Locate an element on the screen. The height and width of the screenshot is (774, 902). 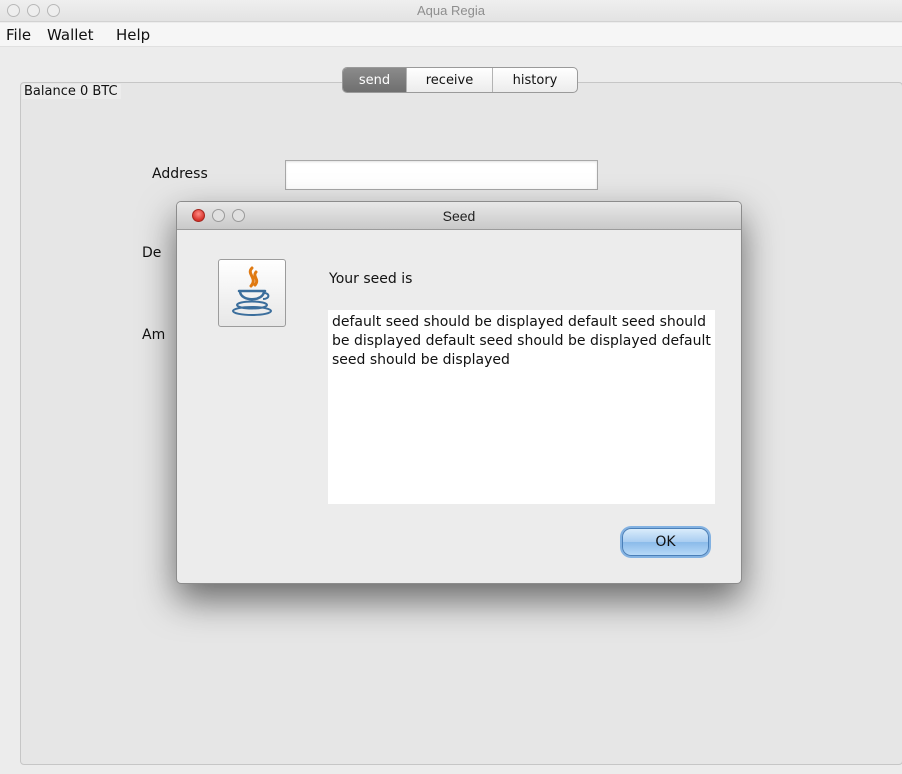
tab-receive: receive is located at coordinates (450, 80).